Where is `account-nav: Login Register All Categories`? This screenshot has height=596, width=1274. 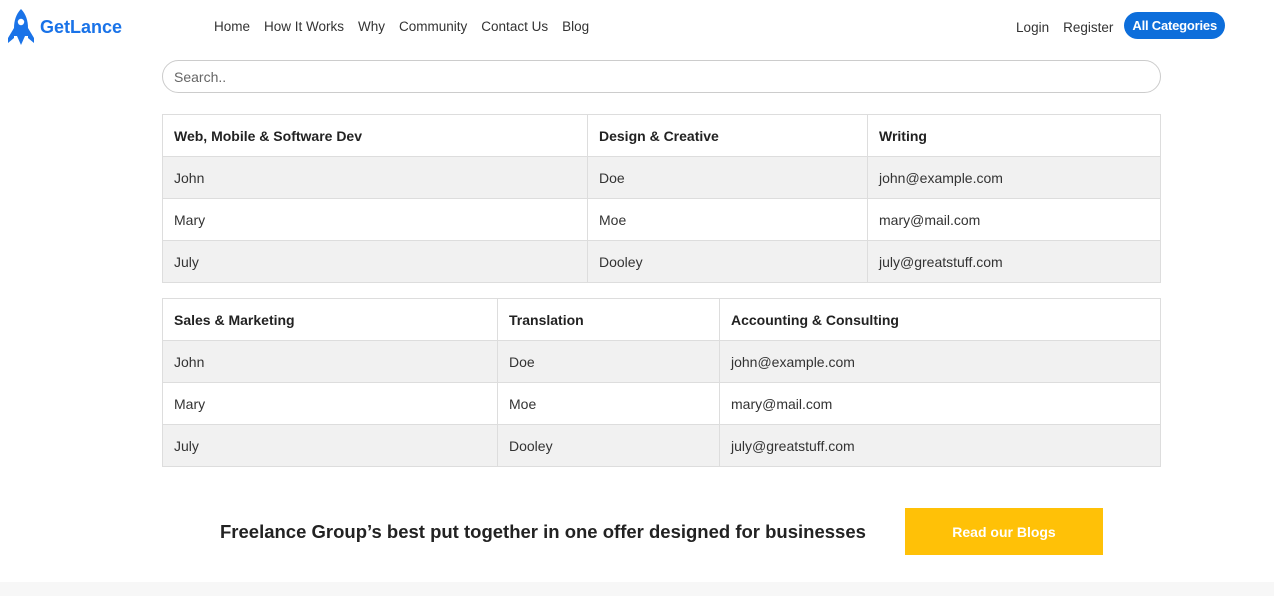
account-nav: Login Register All Categories is located at coordinates (1117, 25).